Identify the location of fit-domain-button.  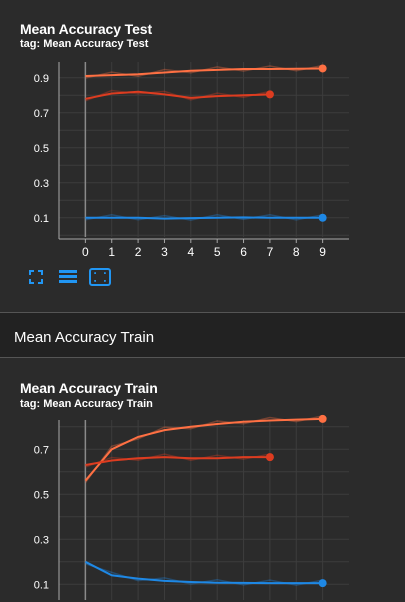
(100, 277).